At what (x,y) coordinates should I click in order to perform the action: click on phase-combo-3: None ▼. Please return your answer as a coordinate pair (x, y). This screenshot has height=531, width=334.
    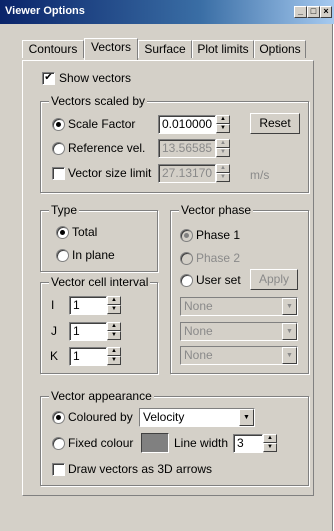
    Looking at the image, I should click on (239, 355).